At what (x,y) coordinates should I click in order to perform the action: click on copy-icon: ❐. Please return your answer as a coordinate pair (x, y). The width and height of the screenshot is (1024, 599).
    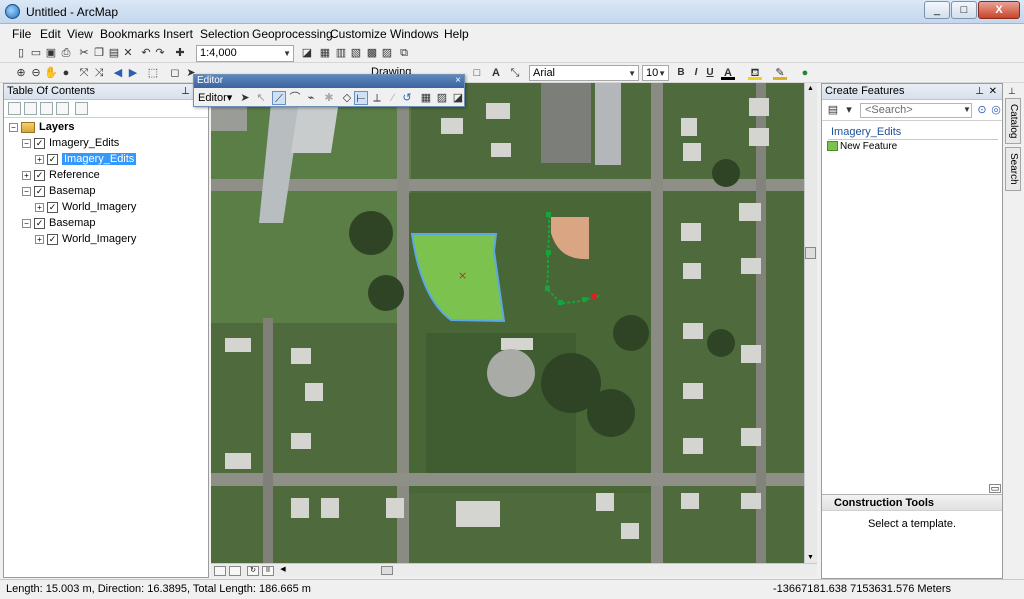
    Looking at the image, I should click on (99, 53).